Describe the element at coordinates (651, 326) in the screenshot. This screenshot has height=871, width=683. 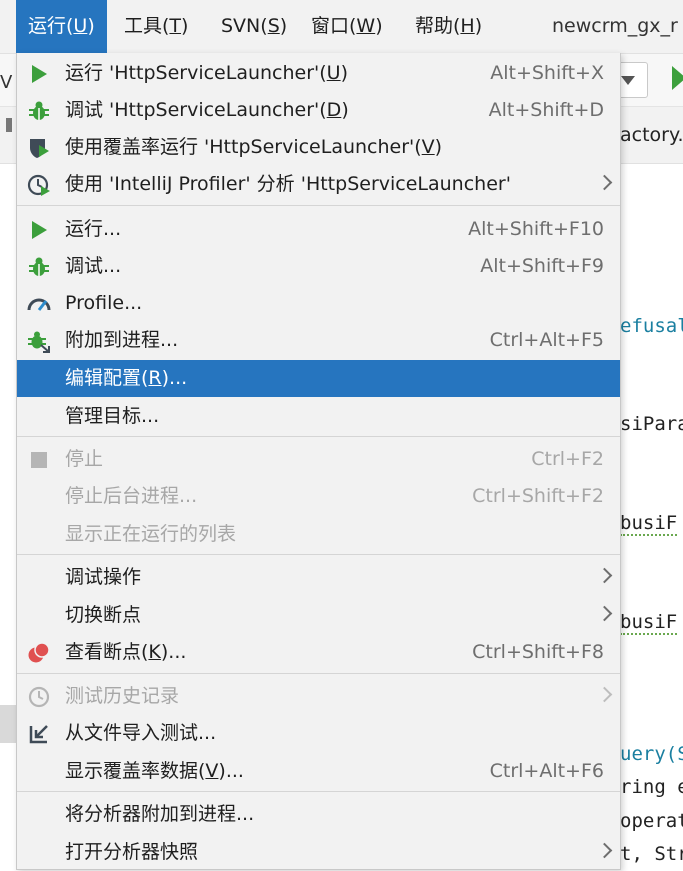
I see `code-line: efusal` at that location.